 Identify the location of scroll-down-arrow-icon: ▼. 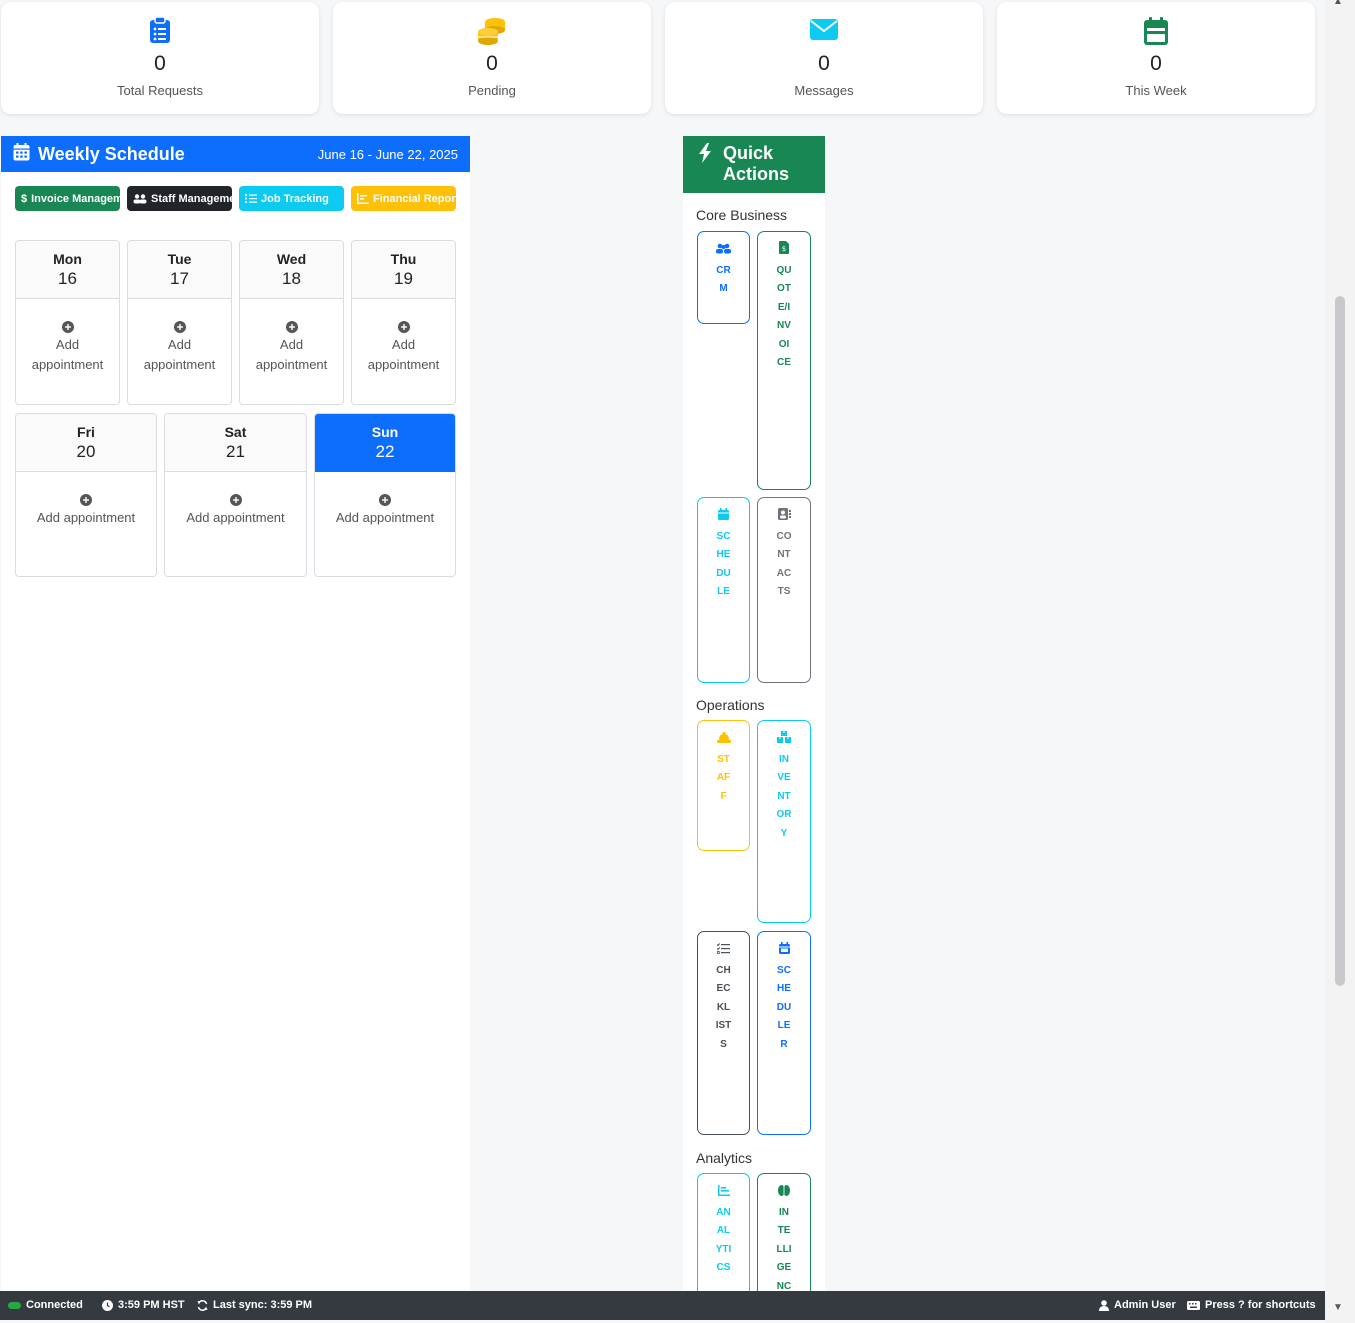
(1338, 1307).